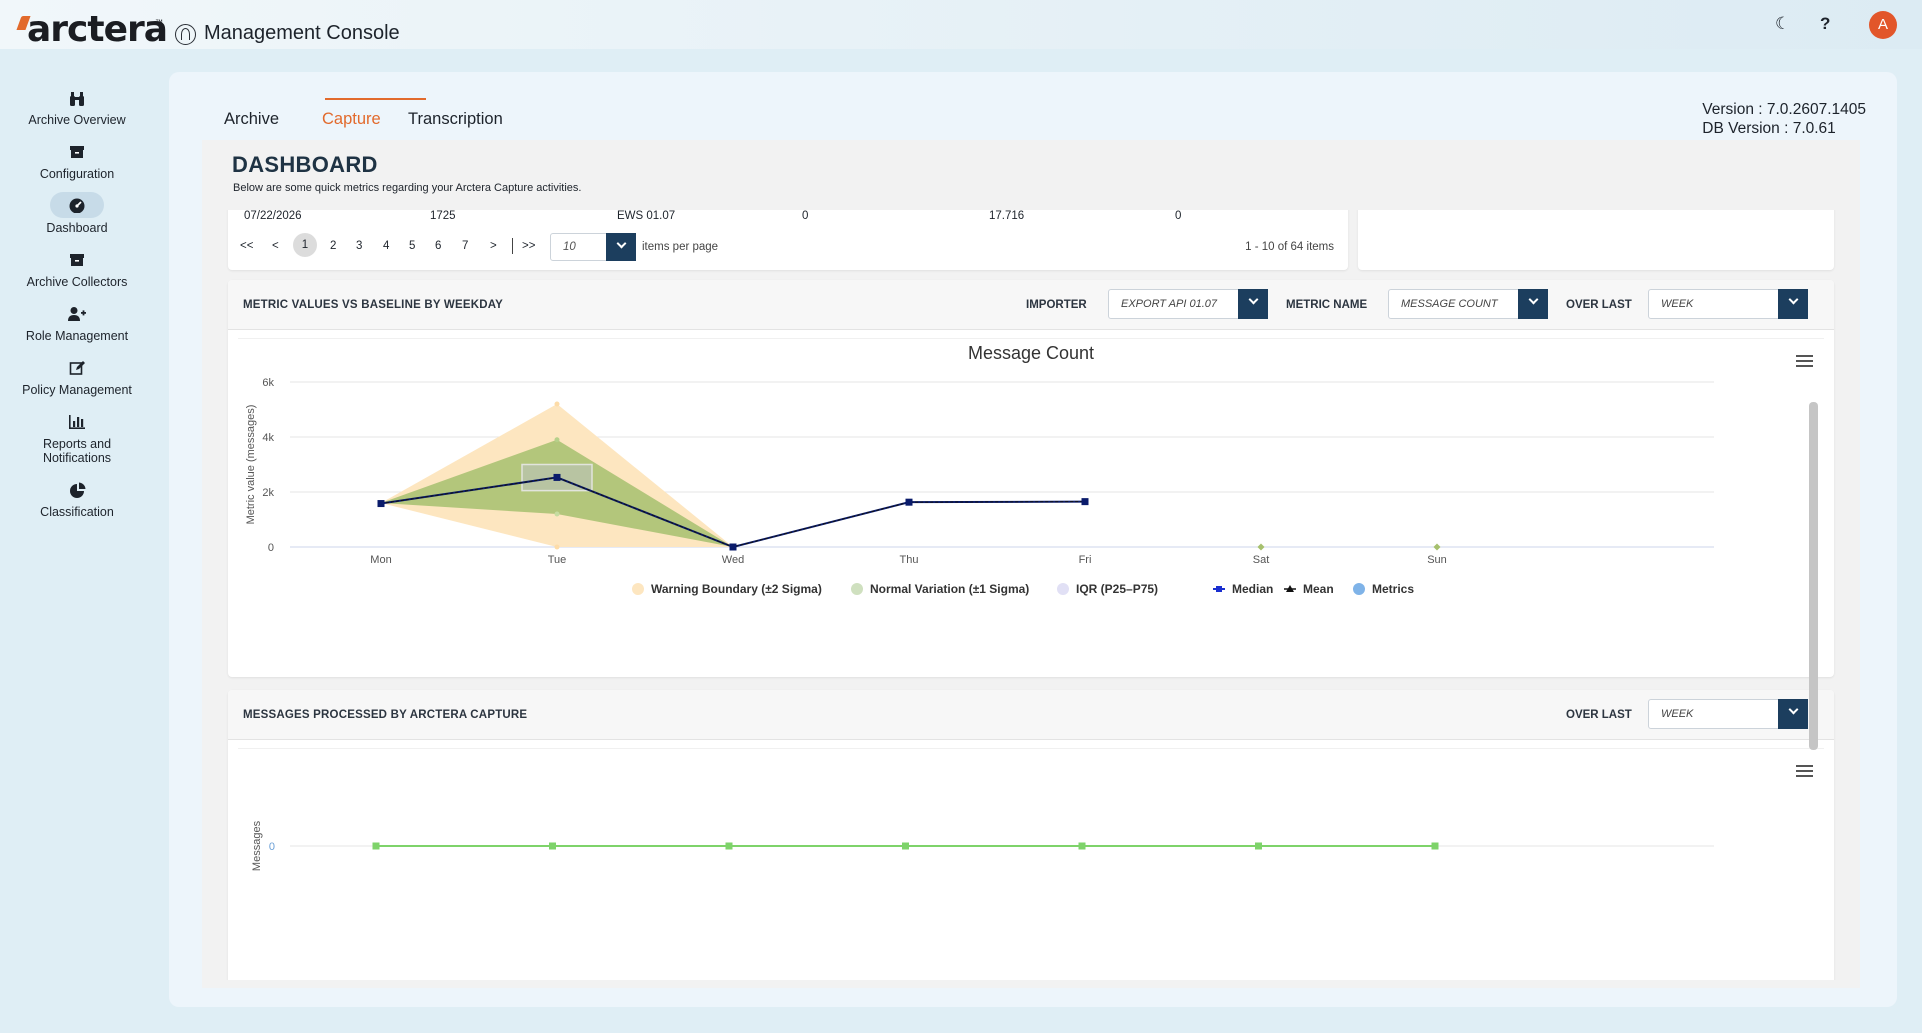 The image size is (1922, 1033). What do you see at coordinates (1117, 589) in the screenshot?
I see `legend-label: IQR (P25–P75)` at bounding box center [1117, 589].